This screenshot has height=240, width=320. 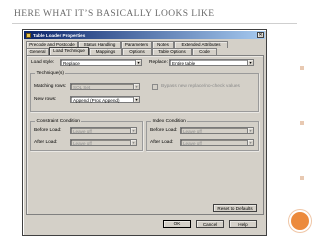 What do you see at coordinates (192, 143) in the screenshot?
I see `index-after-value: Leave off` at bounding box center [192, 143].